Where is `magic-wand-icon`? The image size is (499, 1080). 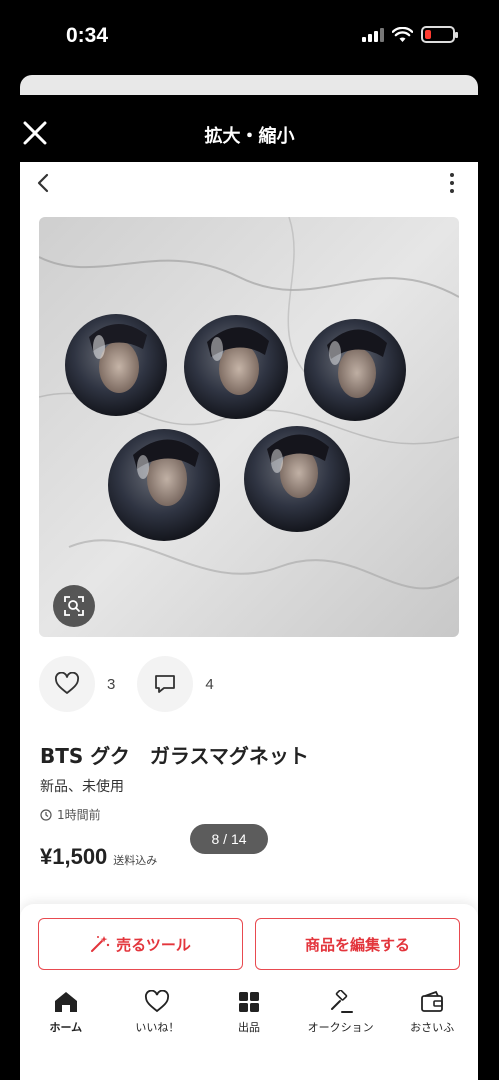
magic-wand-icon is located at coordinates (100, 944).